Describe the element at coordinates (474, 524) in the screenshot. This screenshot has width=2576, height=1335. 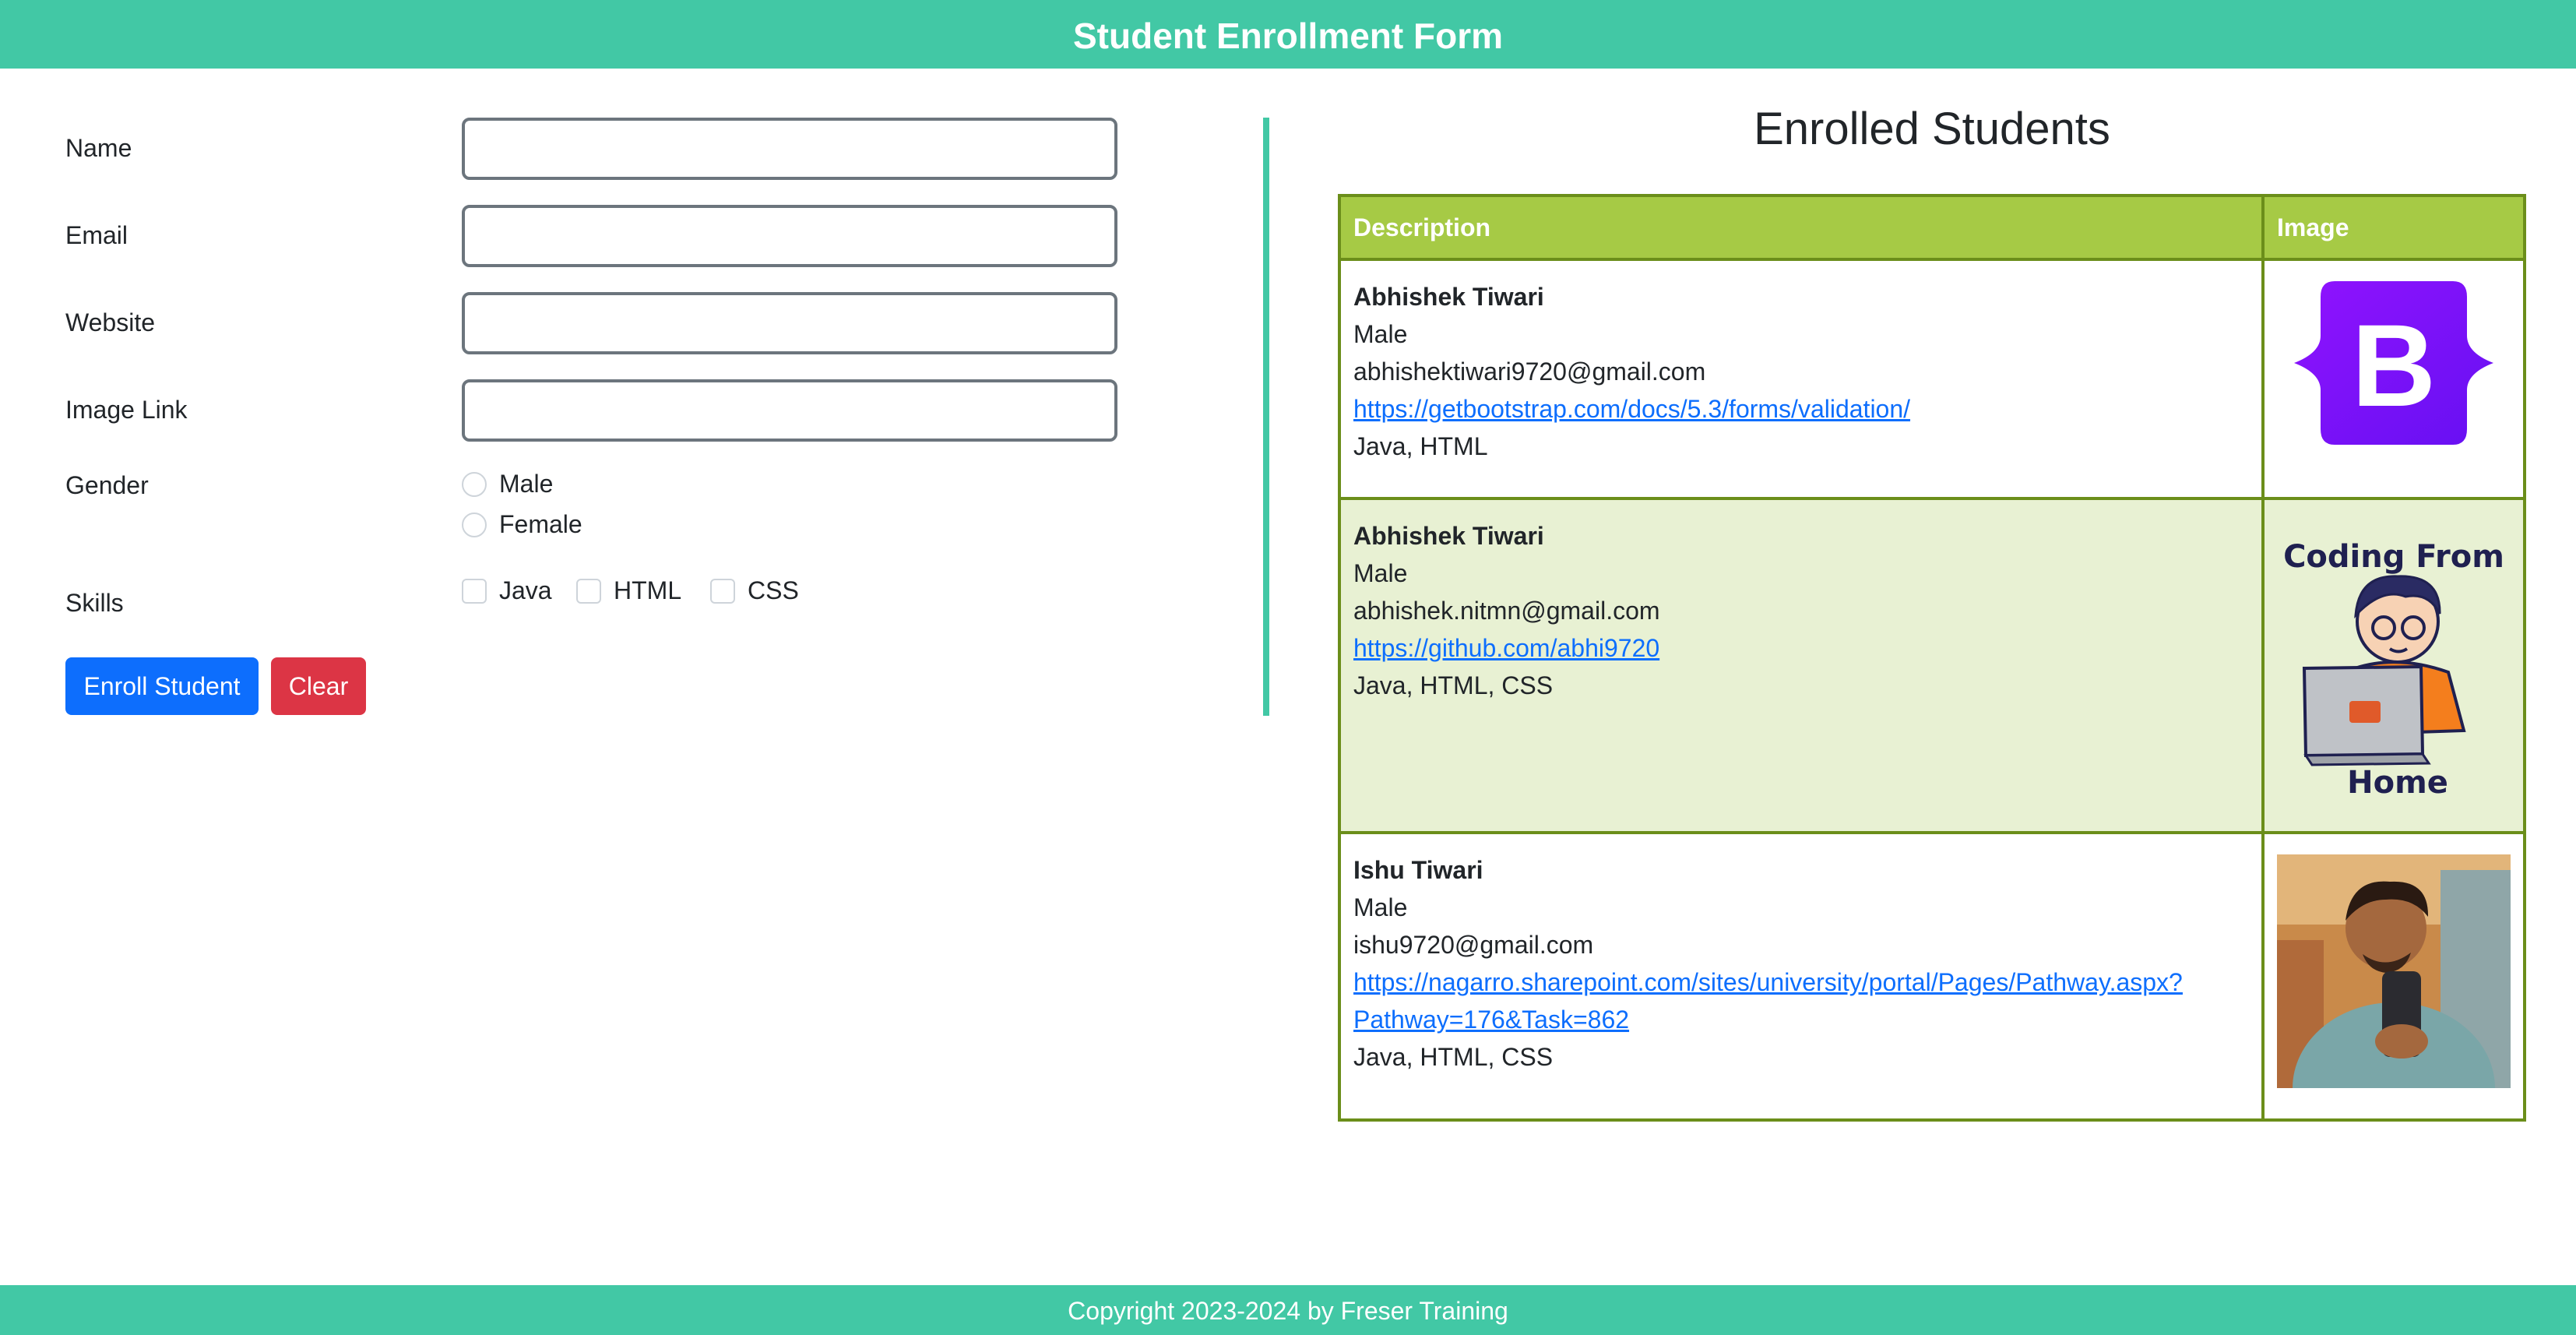
I see `gender-female-radio` at that location.